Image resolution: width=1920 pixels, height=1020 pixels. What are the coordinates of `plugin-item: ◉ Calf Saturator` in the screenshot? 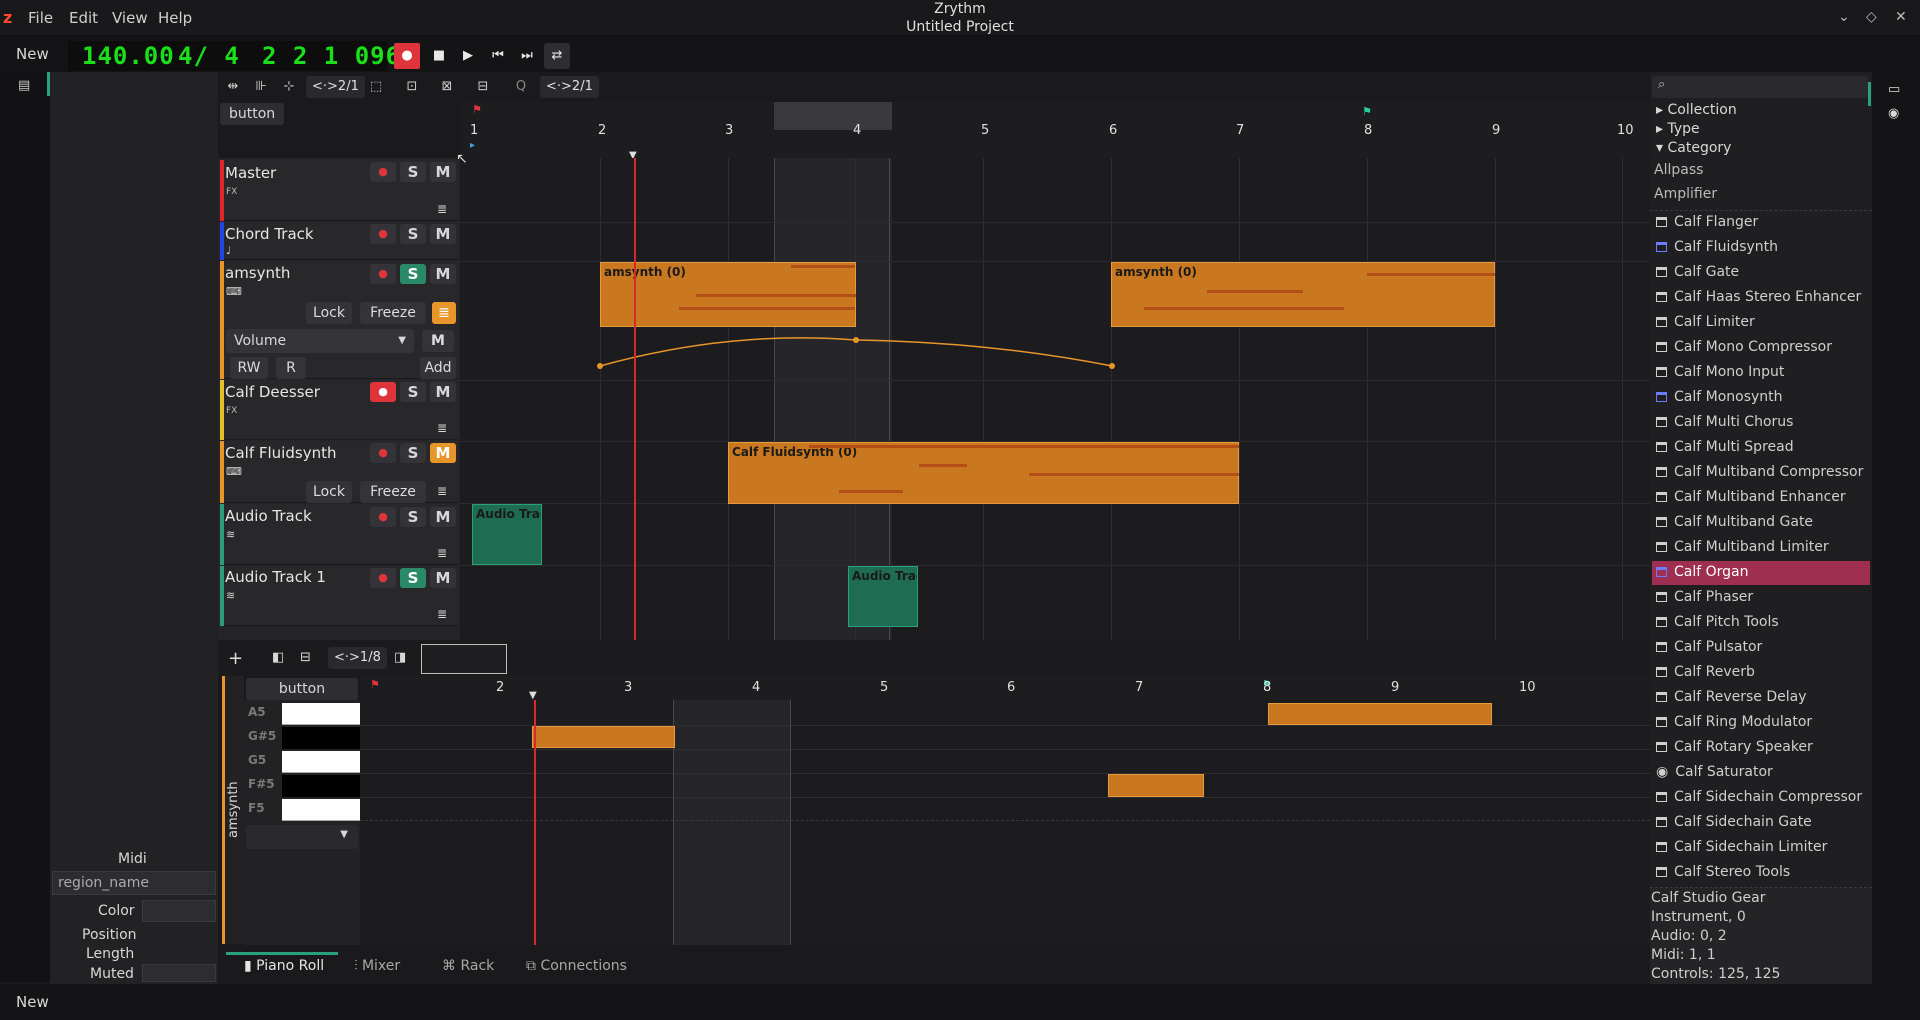 It's located at (1714, 772).